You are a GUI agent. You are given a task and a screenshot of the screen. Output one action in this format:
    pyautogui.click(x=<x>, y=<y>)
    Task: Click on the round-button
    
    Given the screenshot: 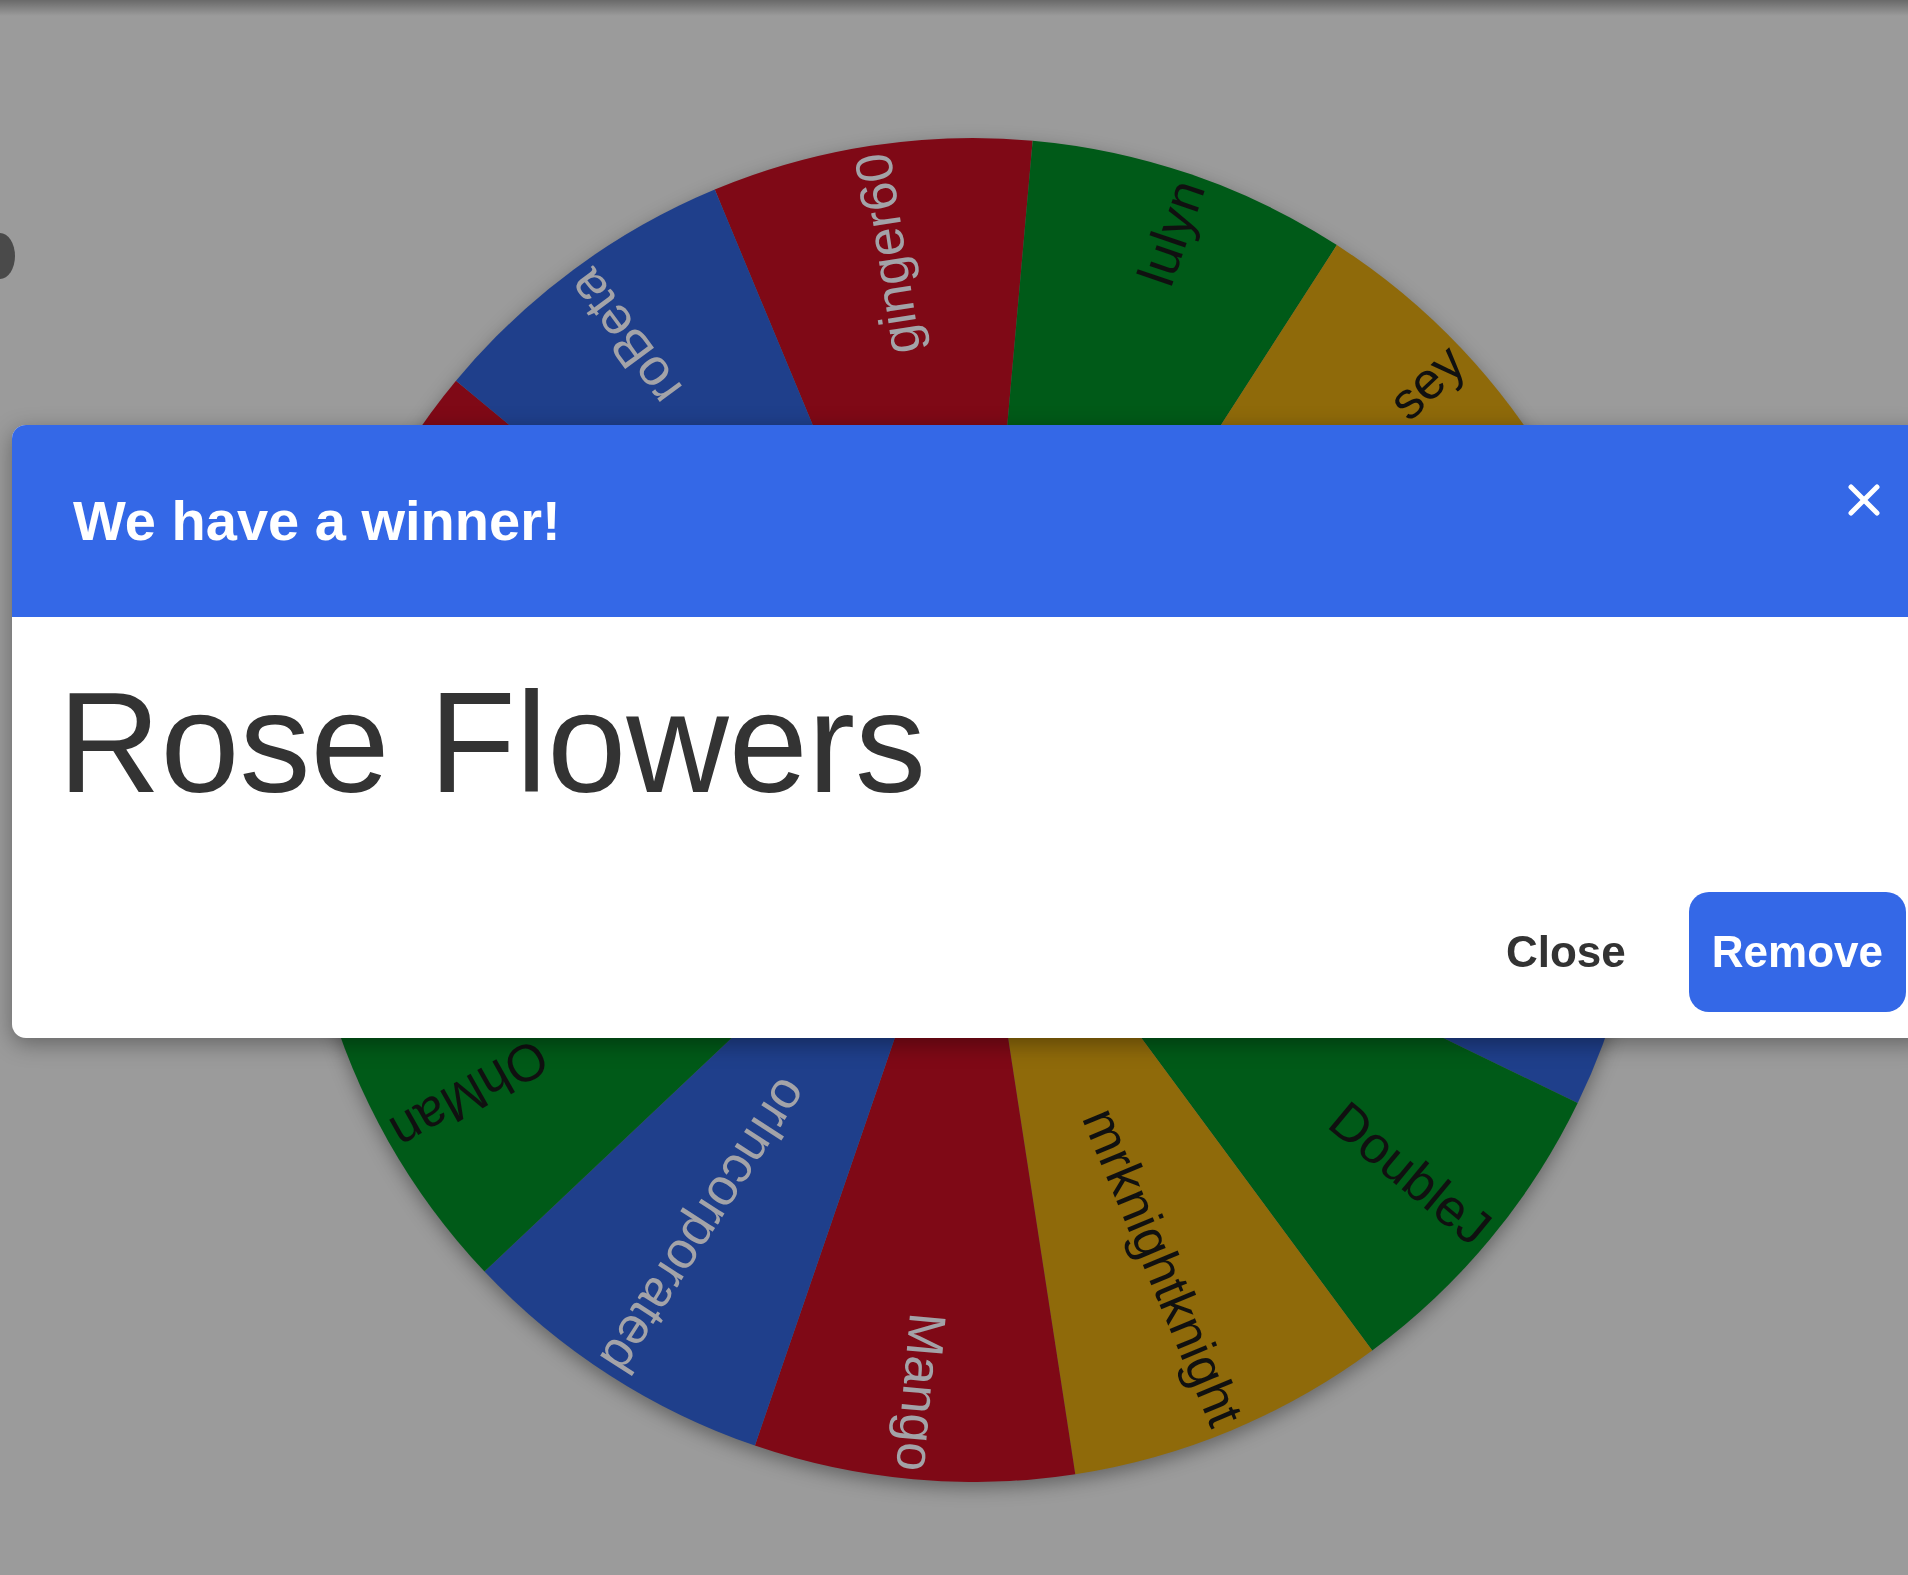 What is the action you would take?
    pyautogui.click(x=7, y=256)
    